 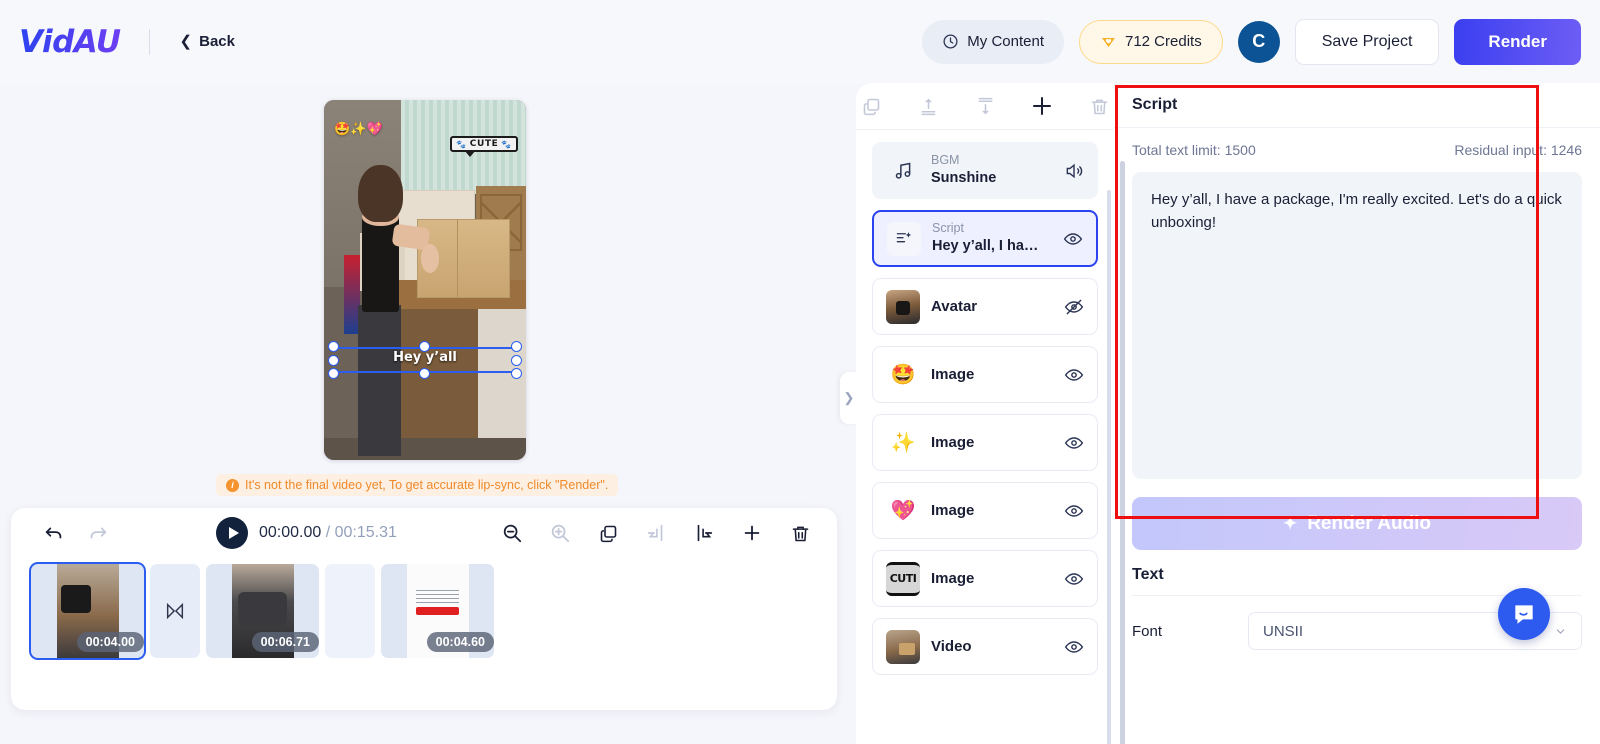 What do you see at coordinates (951, 646) in the screenshot?
I see `layer-title: Video` at bounding box center [951, 646].